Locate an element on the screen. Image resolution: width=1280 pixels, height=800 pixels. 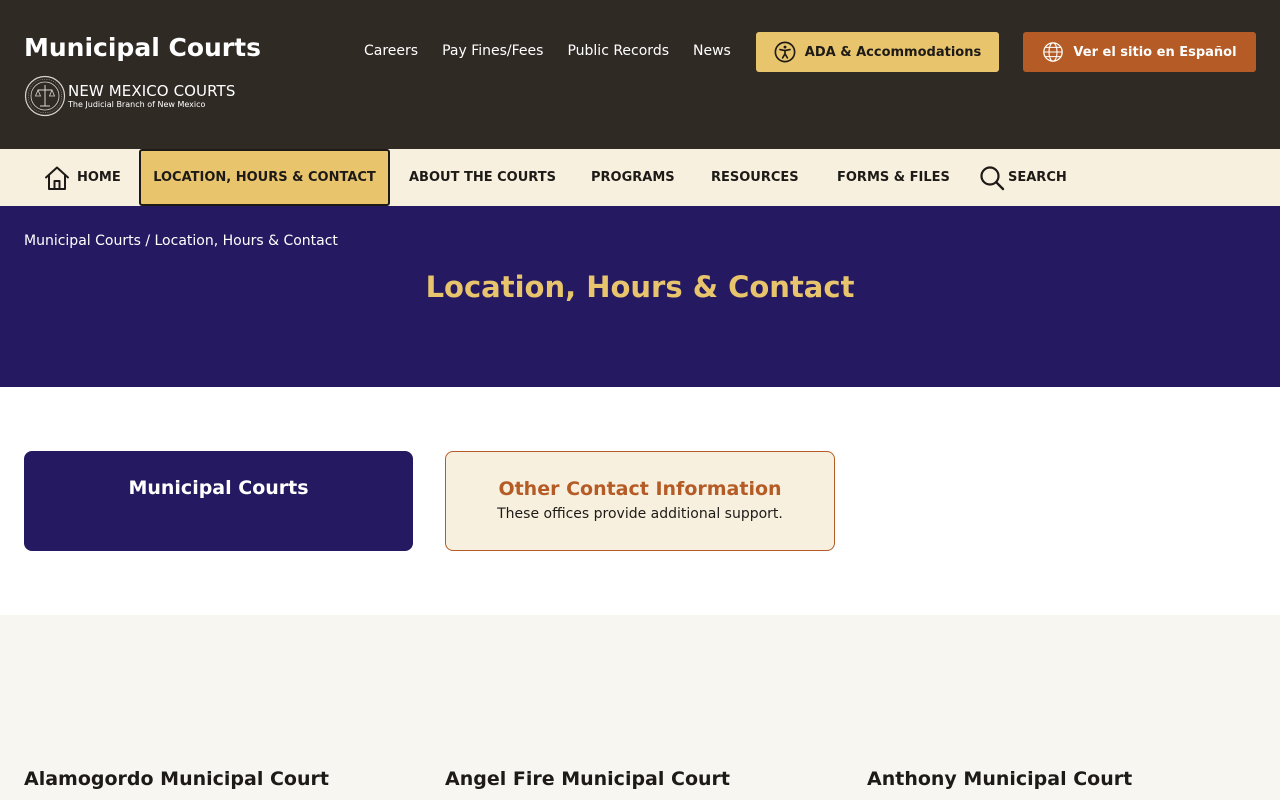
page-title: Location, Hours & Contact is located at coordinates (640, 287).